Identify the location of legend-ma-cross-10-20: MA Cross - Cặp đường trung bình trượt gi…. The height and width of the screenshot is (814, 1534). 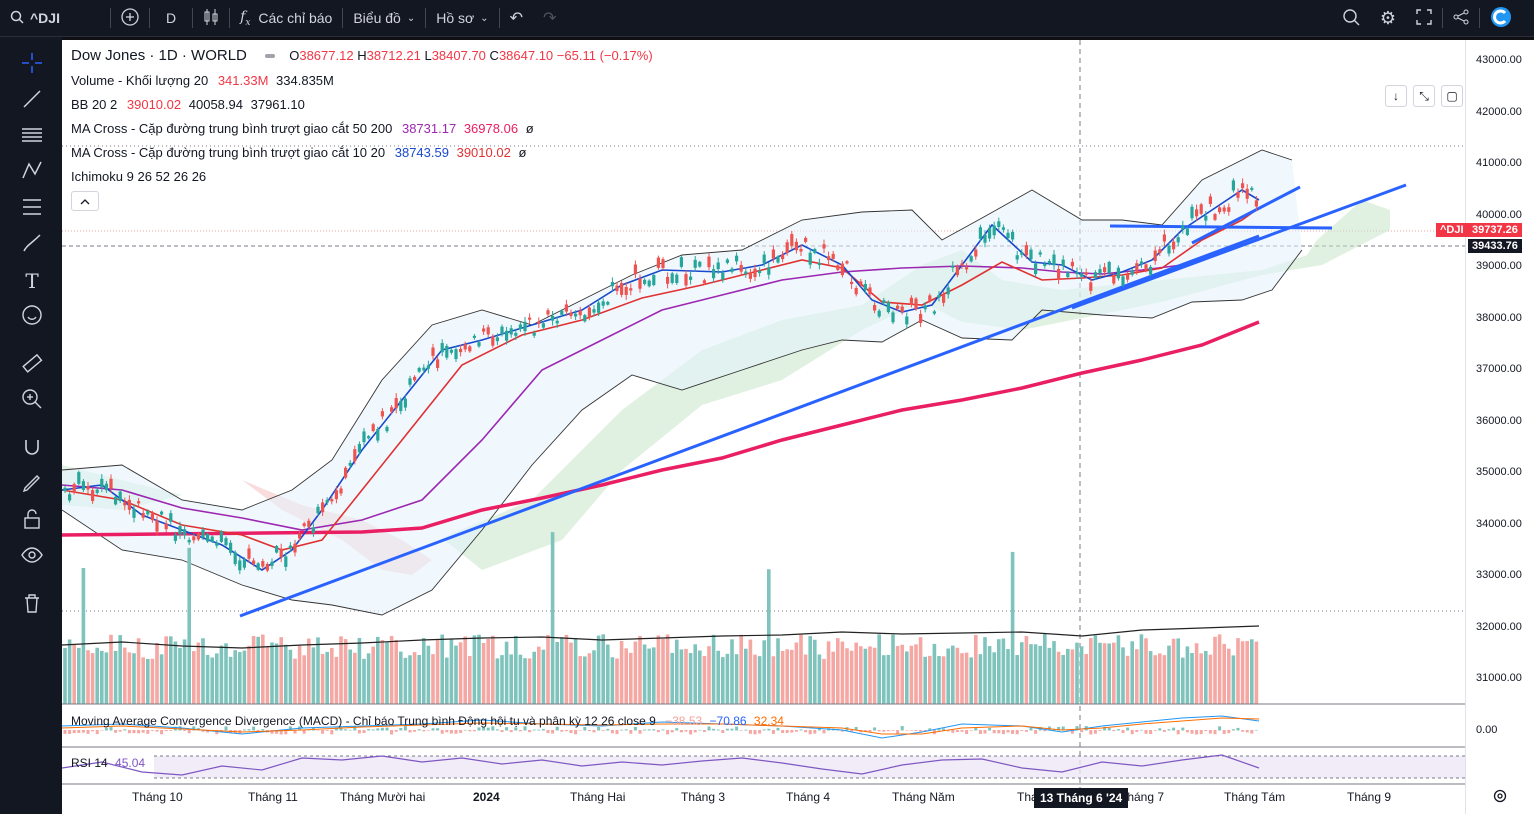
(298, 152).